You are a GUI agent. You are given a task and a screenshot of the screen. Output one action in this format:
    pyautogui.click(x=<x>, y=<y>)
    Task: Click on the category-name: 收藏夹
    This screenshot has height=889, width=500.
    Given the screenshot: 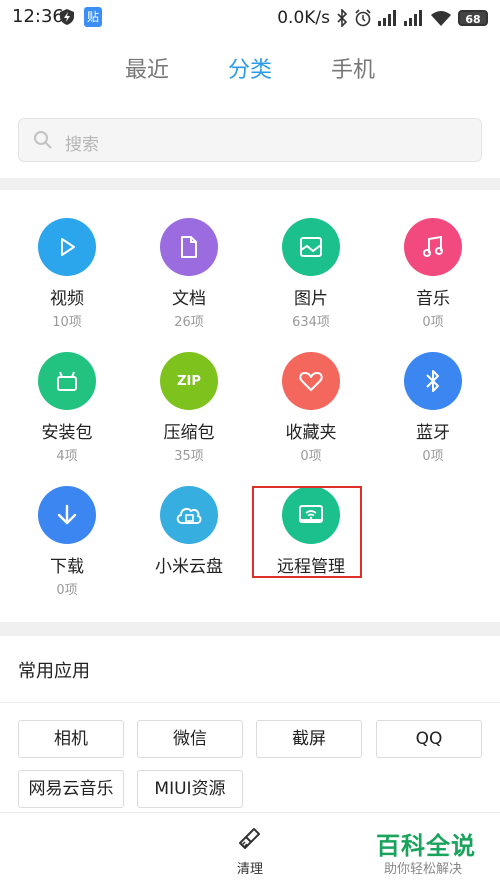 What is the action you would take?
    pyautogui.click(x=311, y=433)
    